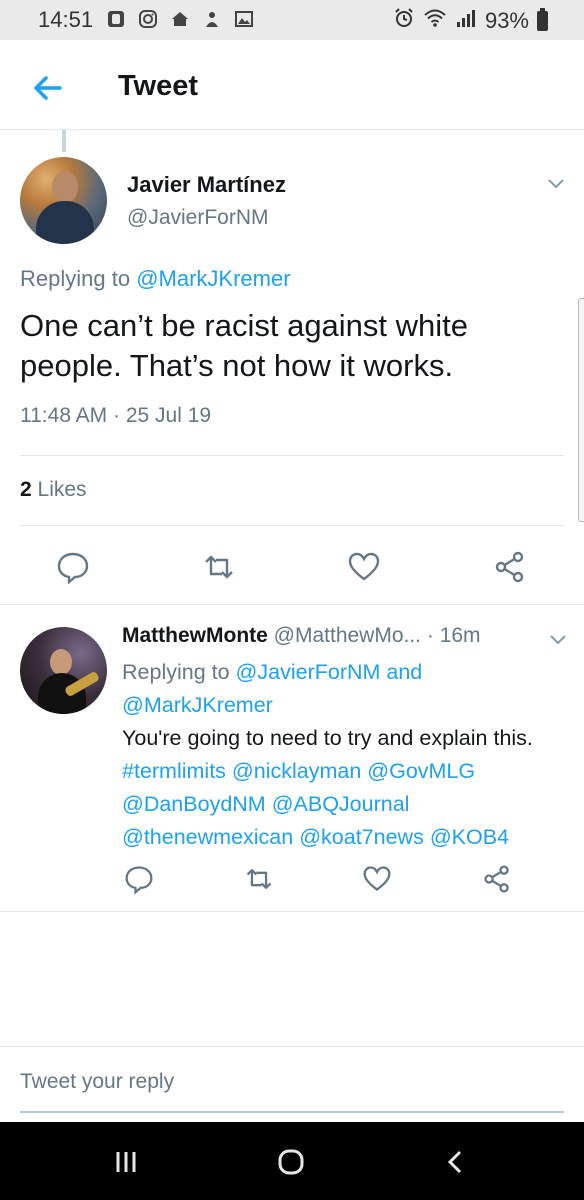 The height and width of the screenshot is (1200, 584). What do you see at coordinates (308, 672) in the screenshot?
I see `mention-link: @JavierForNM` at bounding box center [308, 672].